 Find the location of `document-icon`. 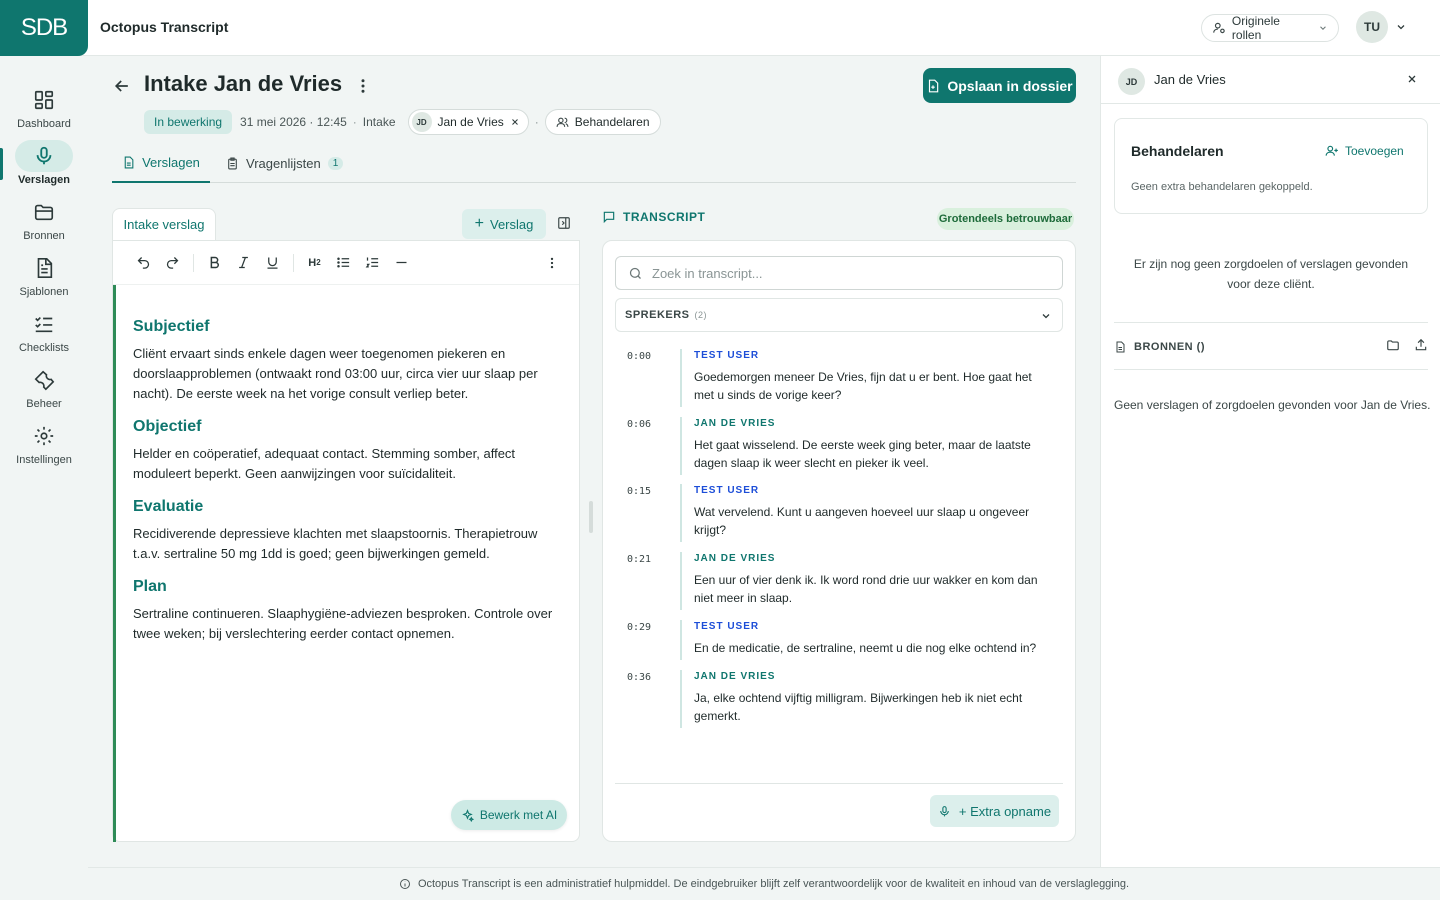

document-icon is located at coordinates (1120, 347).